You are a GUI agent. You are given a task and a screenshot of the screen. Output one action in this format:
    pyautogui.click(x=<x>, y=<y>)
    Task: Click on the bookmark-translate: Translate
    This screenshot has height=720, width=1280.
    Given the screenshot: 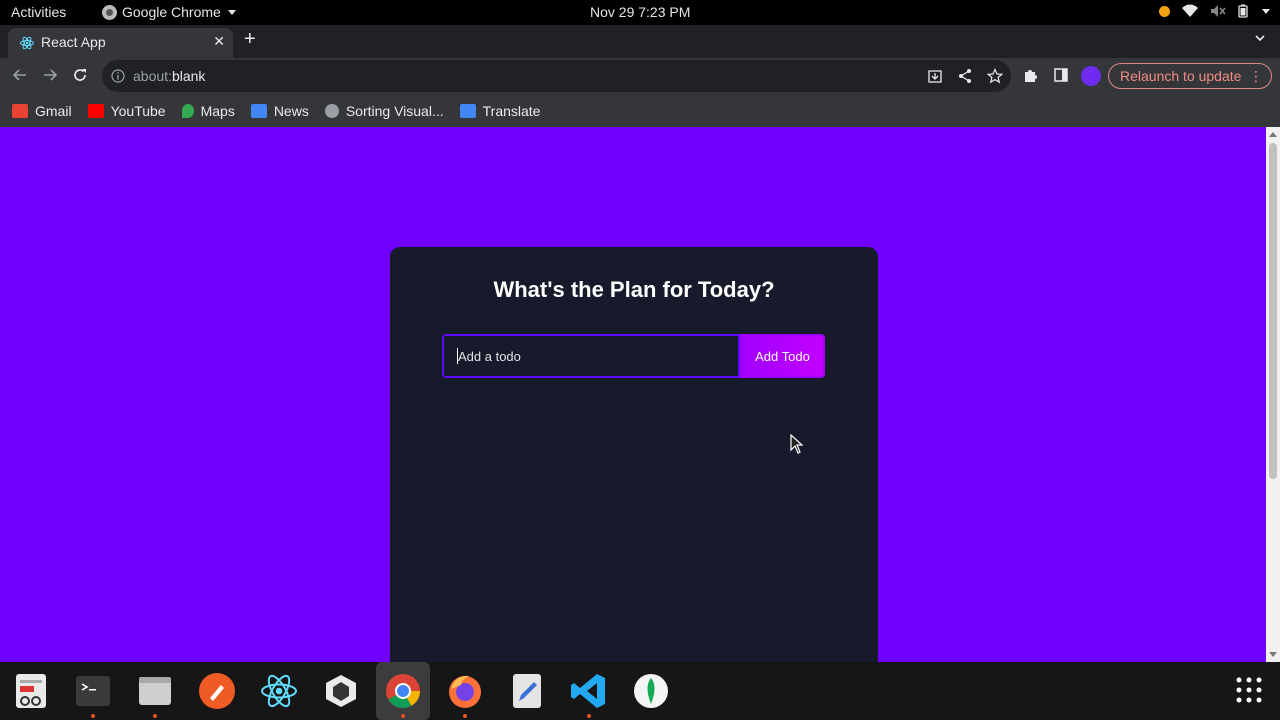 What is the action you would take?
    pyautogui.click(x=500, y=110)
    